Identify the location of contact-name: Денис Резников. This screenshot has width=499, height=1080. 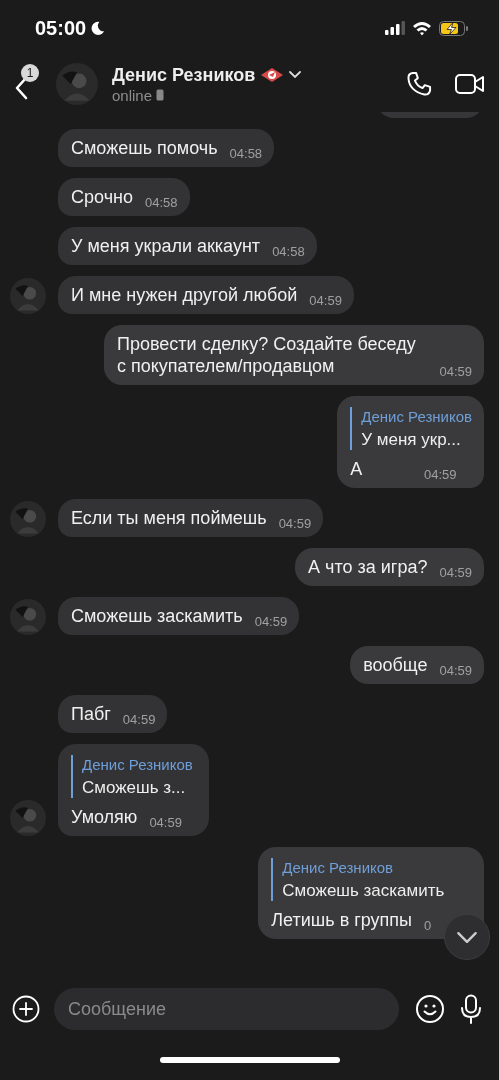
(184, 75).